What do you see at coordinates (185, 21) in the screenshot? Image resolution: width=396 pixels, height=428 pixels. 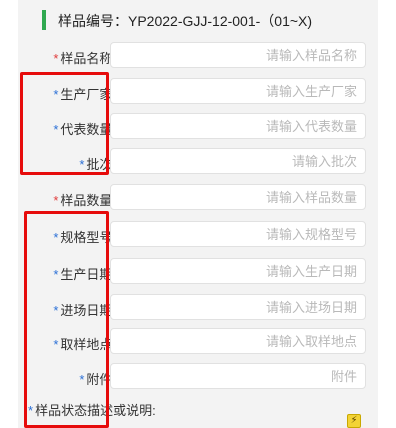 I see `sample-number-title: 样品编号：YP2022-GJJ-12-001-（01~X)` at bounding box center [185, 21].